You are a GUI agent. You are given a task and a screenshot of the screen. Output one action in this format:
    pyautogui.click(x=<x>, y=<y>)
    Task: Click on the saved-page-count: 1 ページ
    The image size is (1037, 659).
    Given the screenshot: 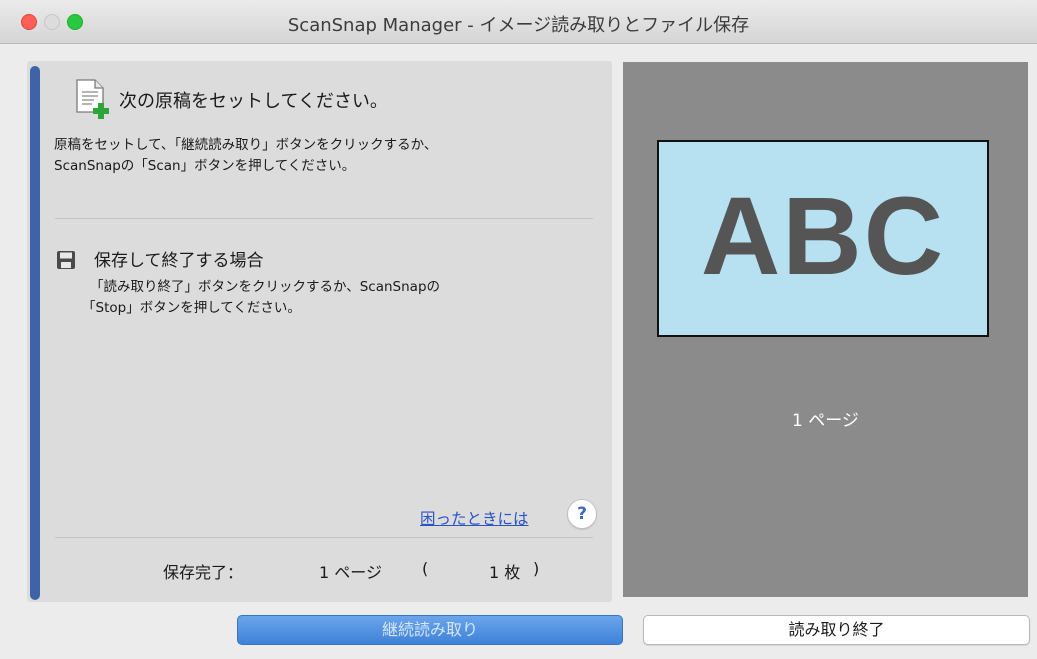 What is the action you would take?
    pyautogui.click(x=350, y=572)
    